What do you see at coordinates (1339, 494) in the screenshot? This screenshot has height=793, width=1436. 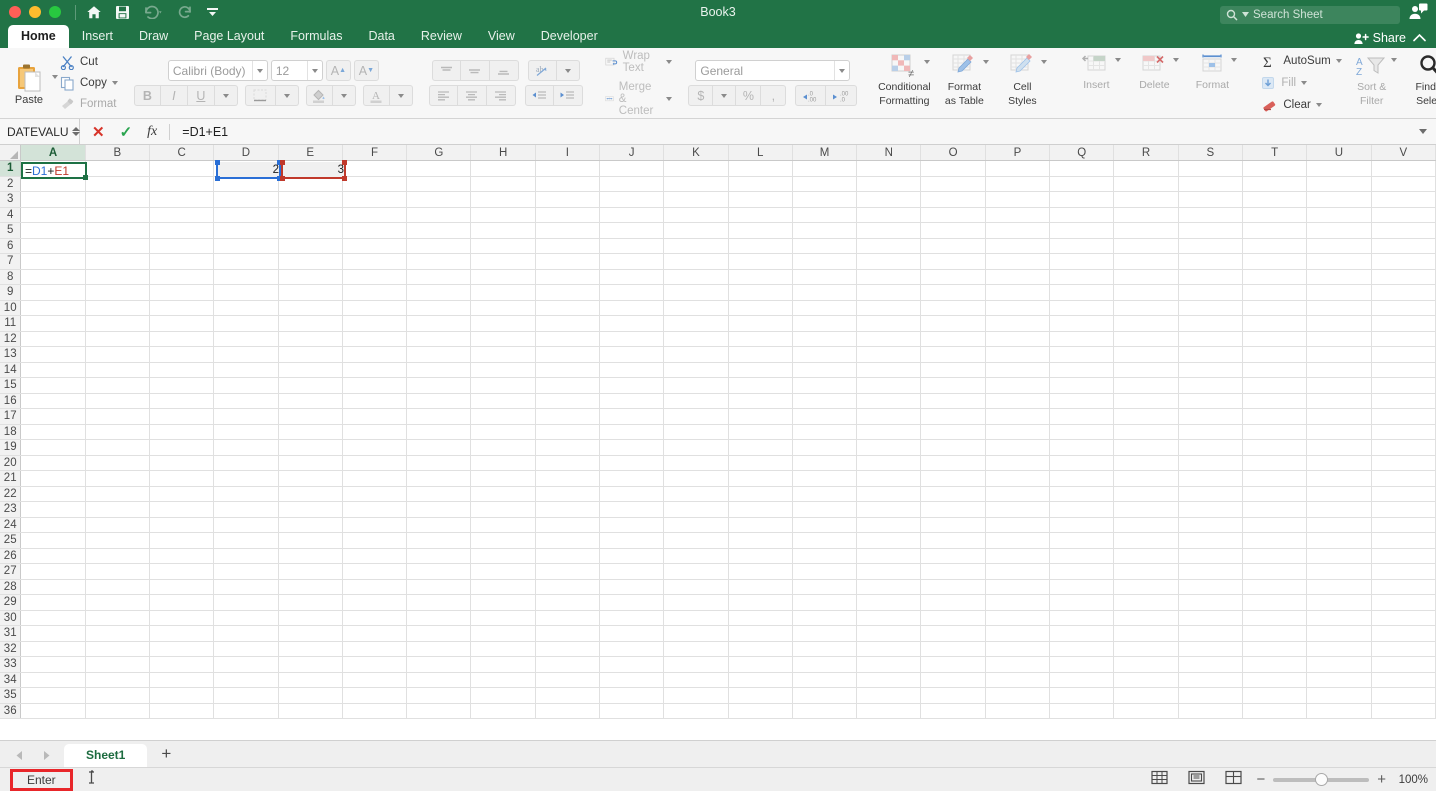 I see `cell-U22` at bounding box center [1339, 494].